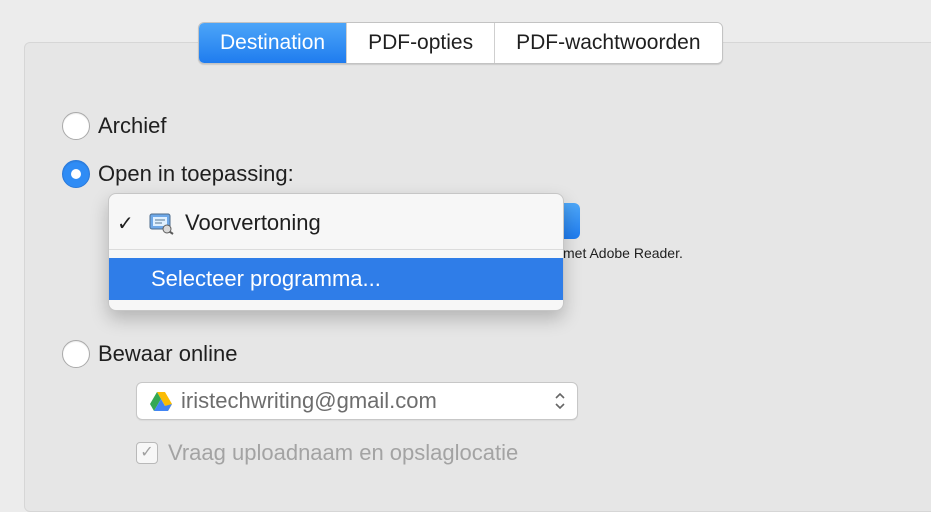  What do you see at coordinates (623, 253) in the screenshot?
I see `application-hint-text: met Adobe Reader.` at bounding box center [623, 253].